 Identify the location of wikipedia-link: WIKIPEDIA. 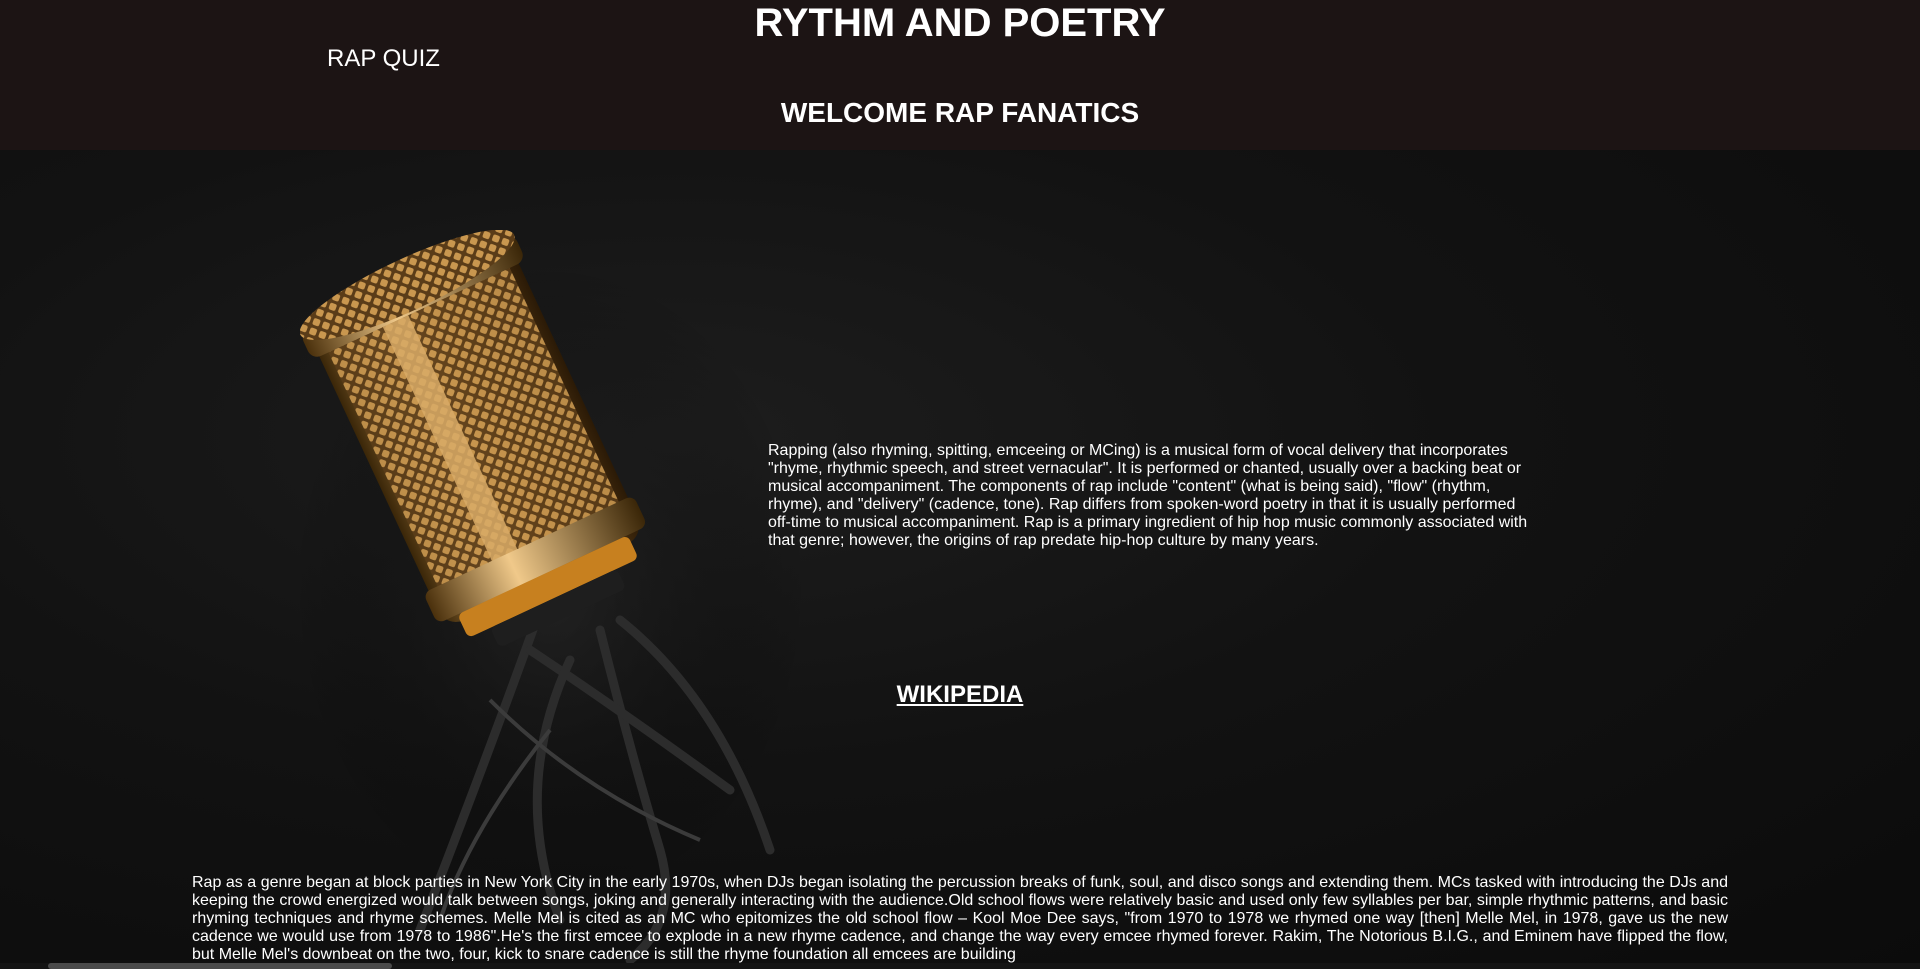
(960, 694).